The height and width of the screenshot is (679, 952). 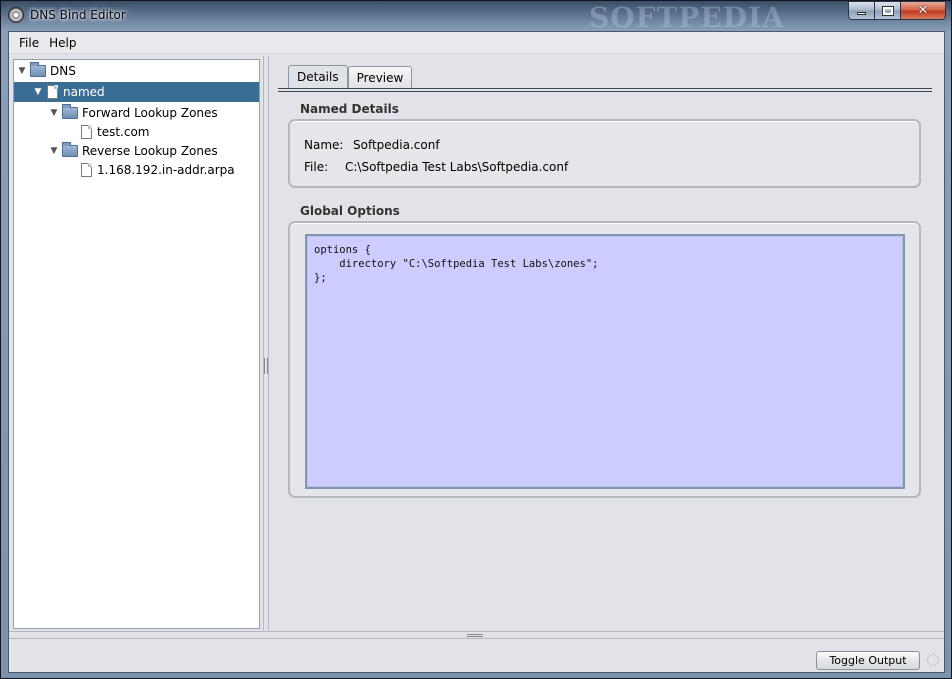 I want to click on app-icon, so click(x=16, y=15).